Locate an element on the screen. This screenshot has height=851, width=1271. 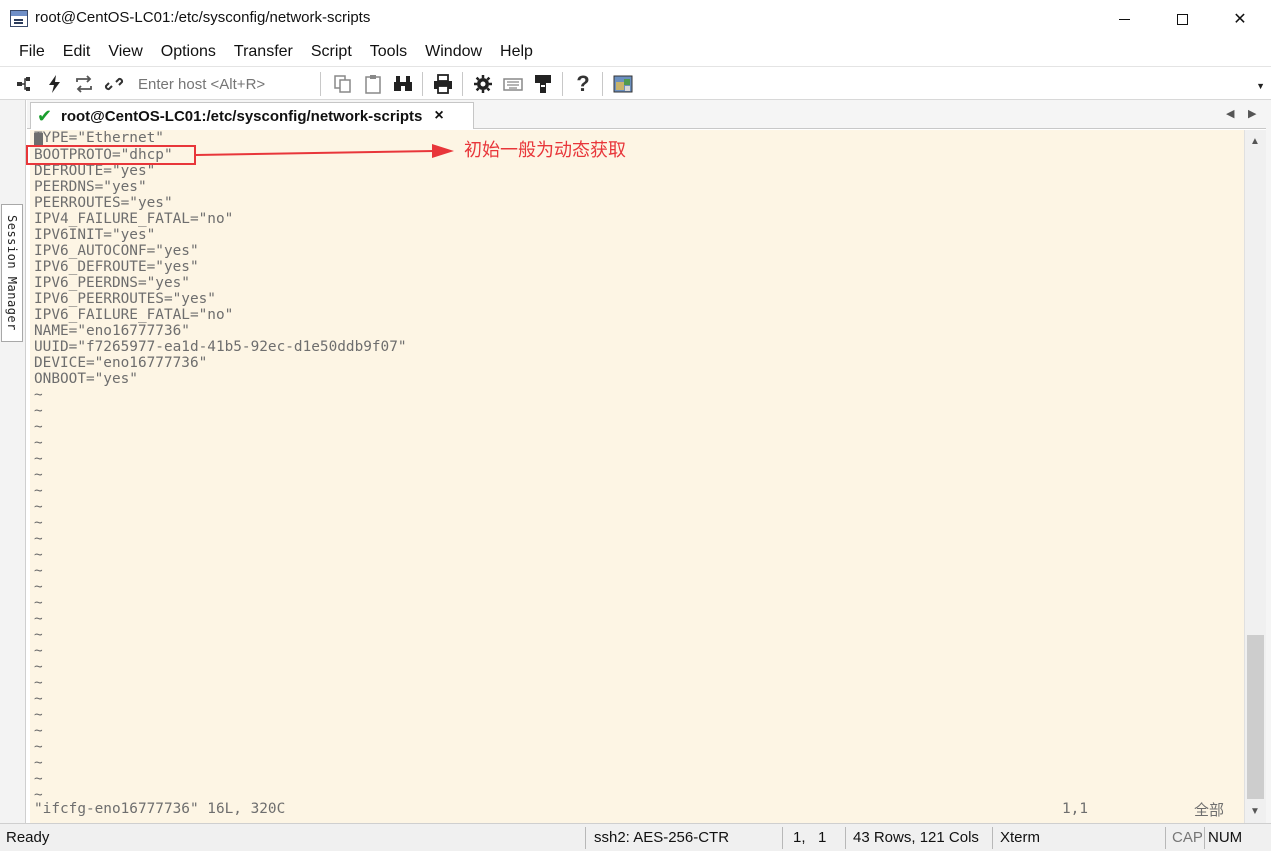
maximize-button is located at coordinates (1182, 19).